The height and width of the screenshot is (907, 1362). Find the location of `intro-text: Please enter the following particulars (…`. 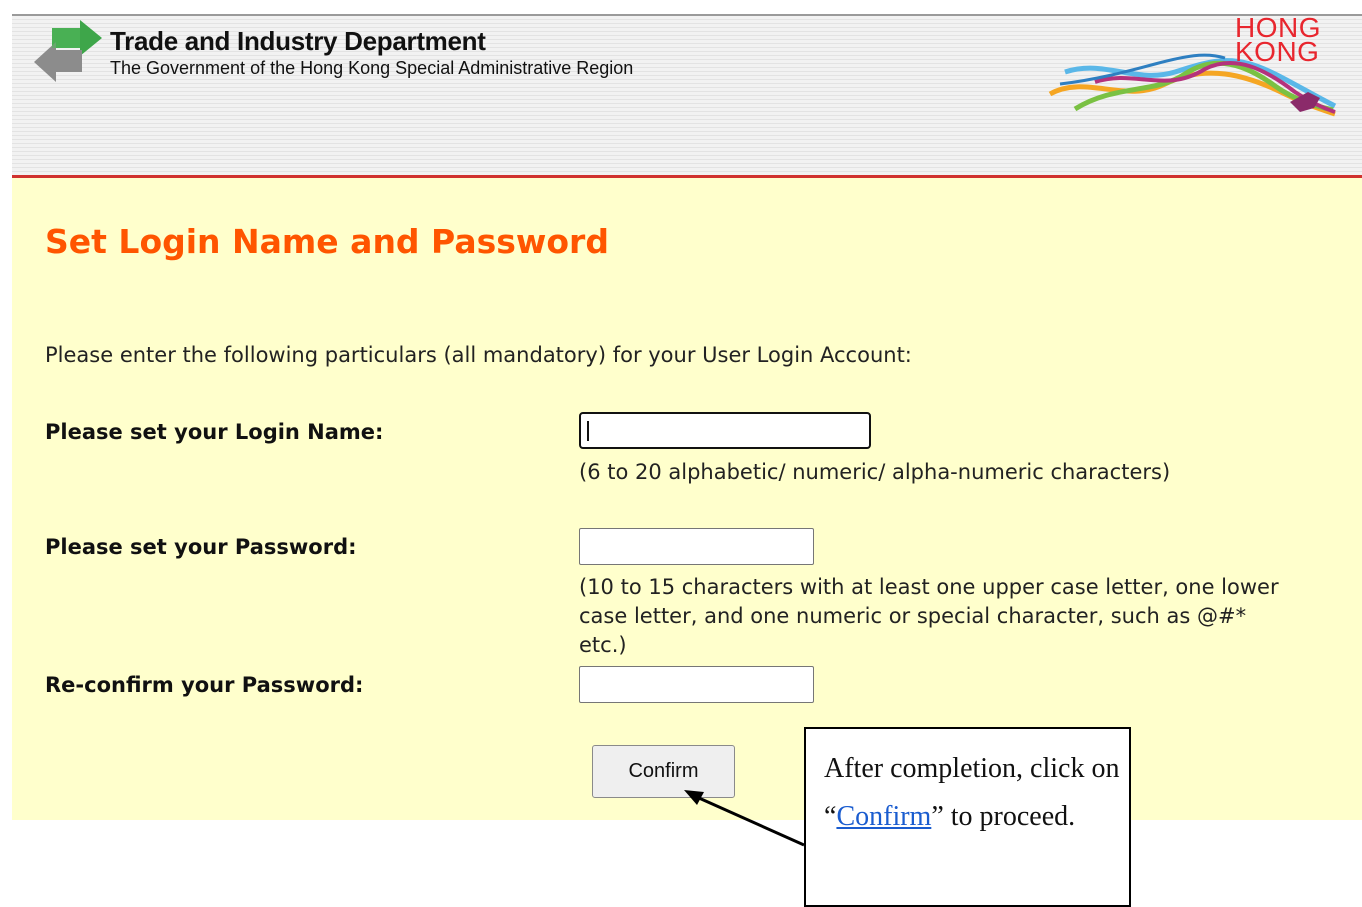

intro-text: Please enter the following particulars (… is located at coordinates (478, 355).